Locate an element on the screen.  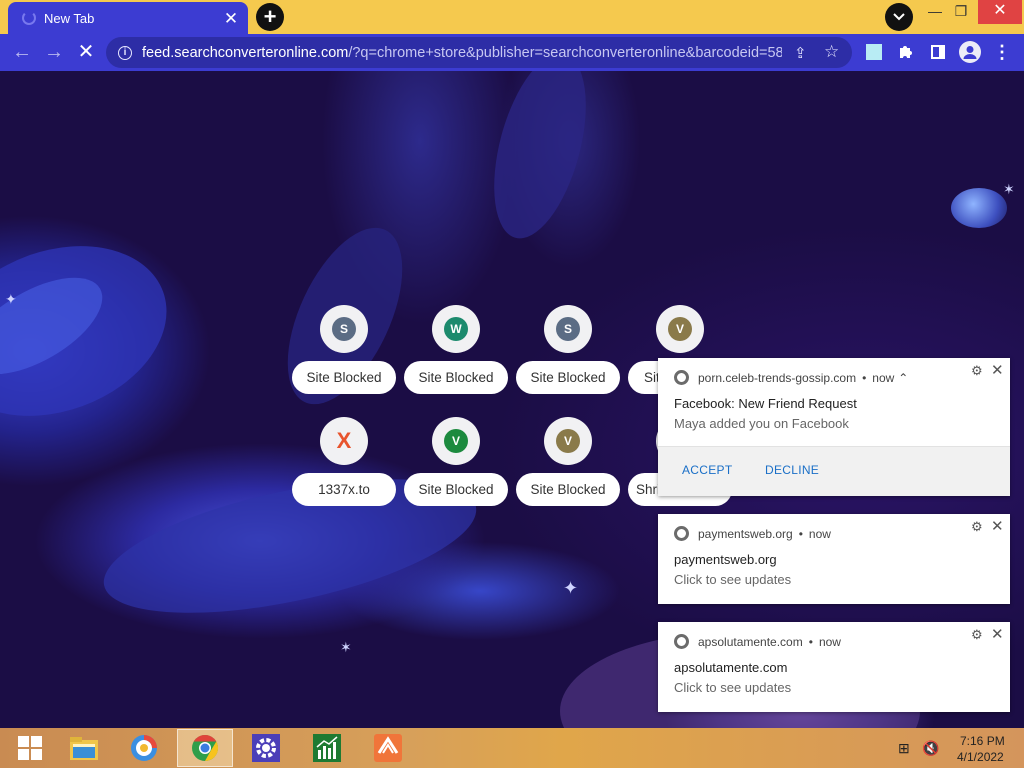
sublime-app-icon is located at coordinates (388, 748).